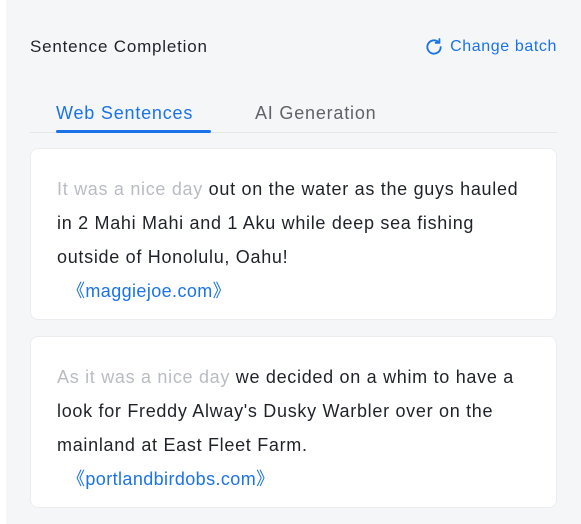 Image resolution: width=581 pixels, height=524 pixels. I want to click on tab-bar: Web Sentences AI Generation, so click(293, 116).